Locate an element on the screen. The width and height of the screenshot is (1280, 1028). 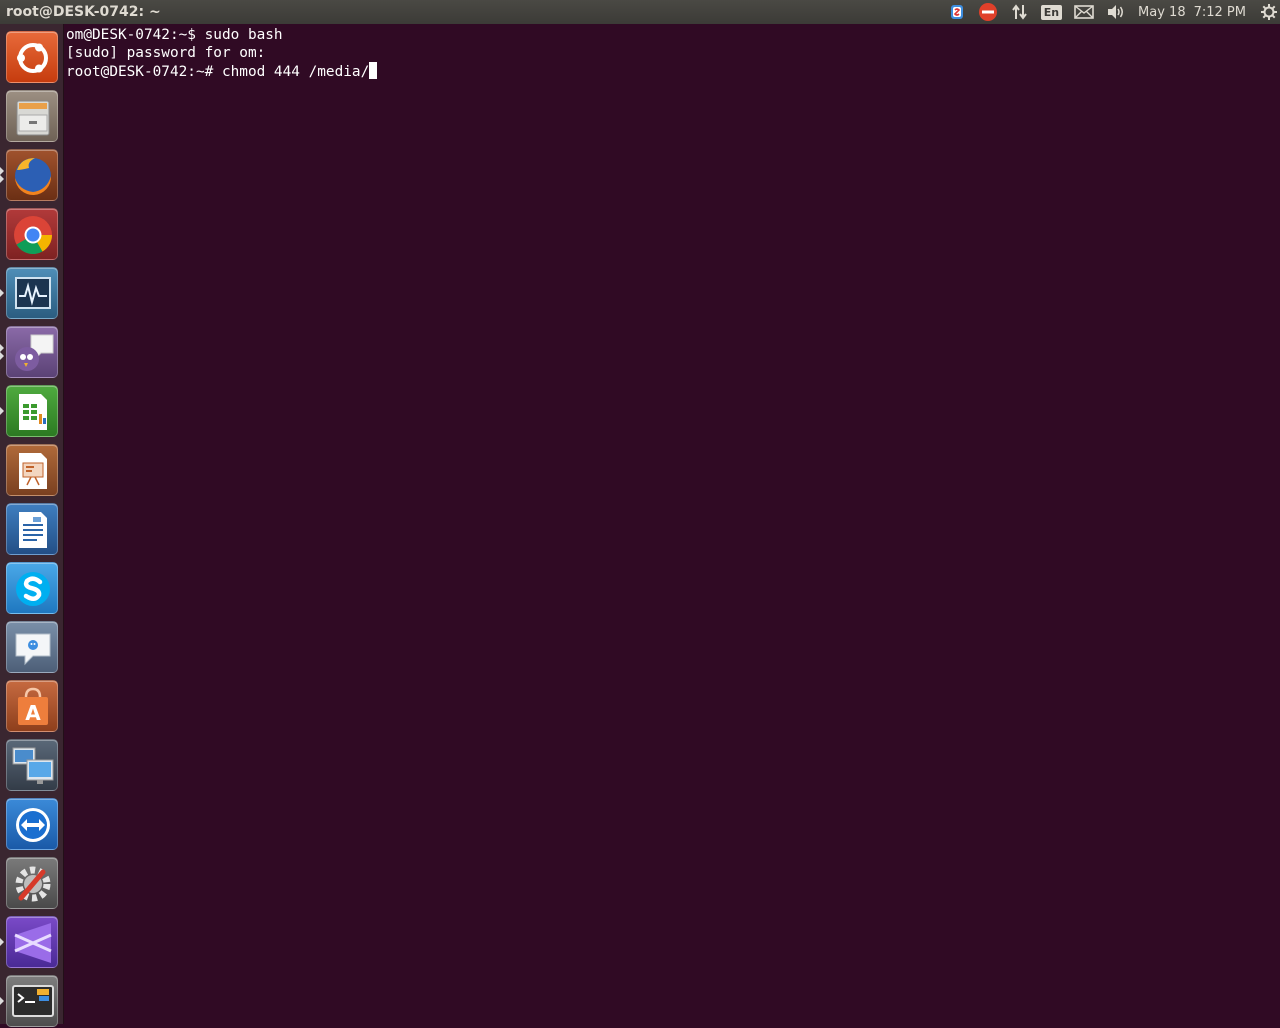
launcher-item-system-settings is located at coordinates (32, 883).